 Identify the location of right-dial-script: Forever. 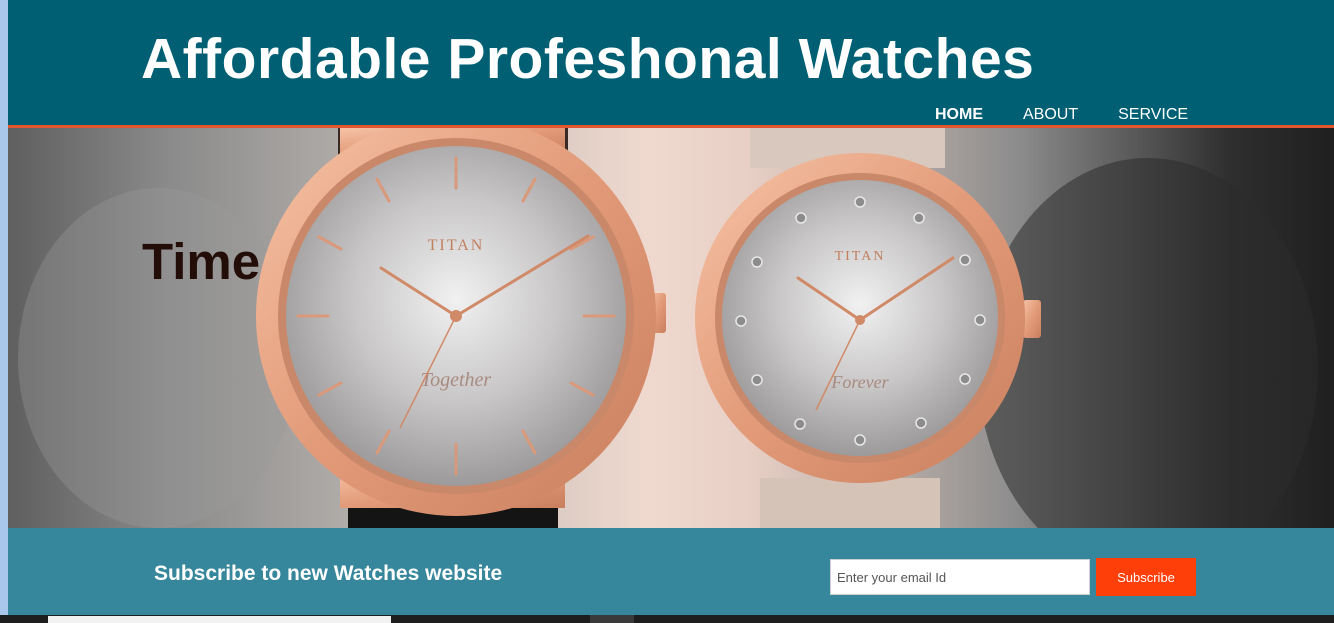
(859, 382).